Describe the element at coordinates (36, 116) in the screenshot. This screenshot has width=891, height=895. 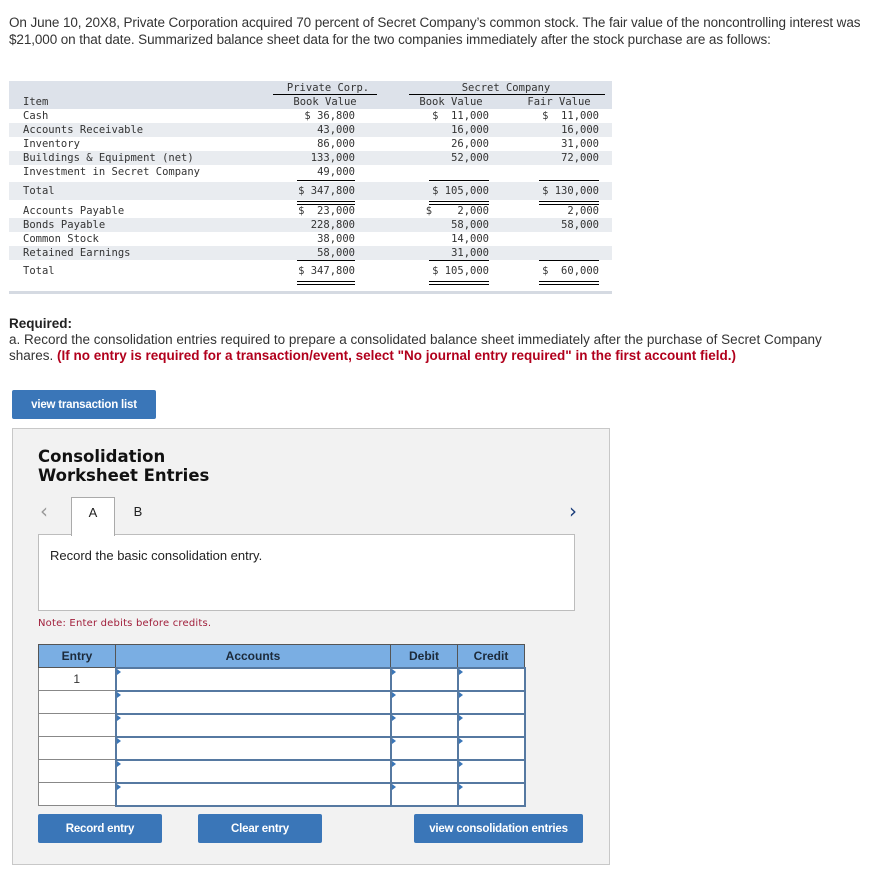
I see `item-label: Cash` at that location.